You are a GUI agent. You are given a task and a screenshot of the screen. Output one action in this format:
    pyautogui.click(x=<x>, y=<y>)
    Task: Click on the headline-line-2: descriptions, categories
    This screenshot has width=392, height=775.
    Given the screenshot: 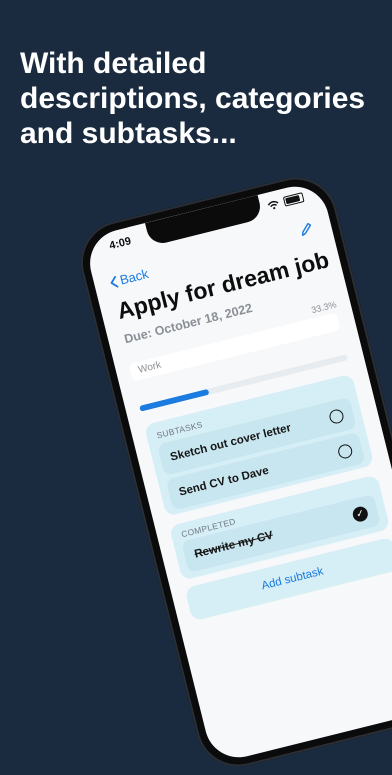 What is the action you would take?
    pyautogui.click(x=193, y=98)
    